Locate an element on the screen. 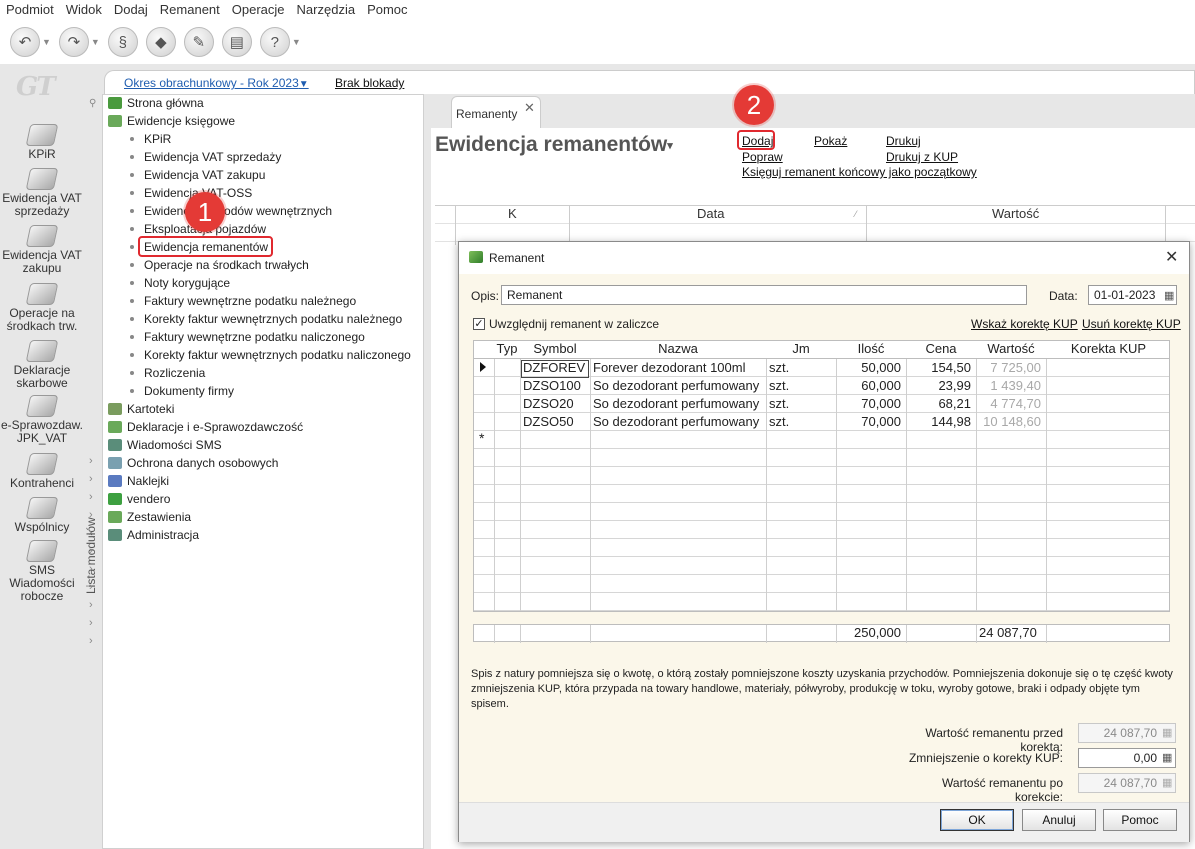  forward-dropdown-icon: ▼ is located at coordinates (95, 42).